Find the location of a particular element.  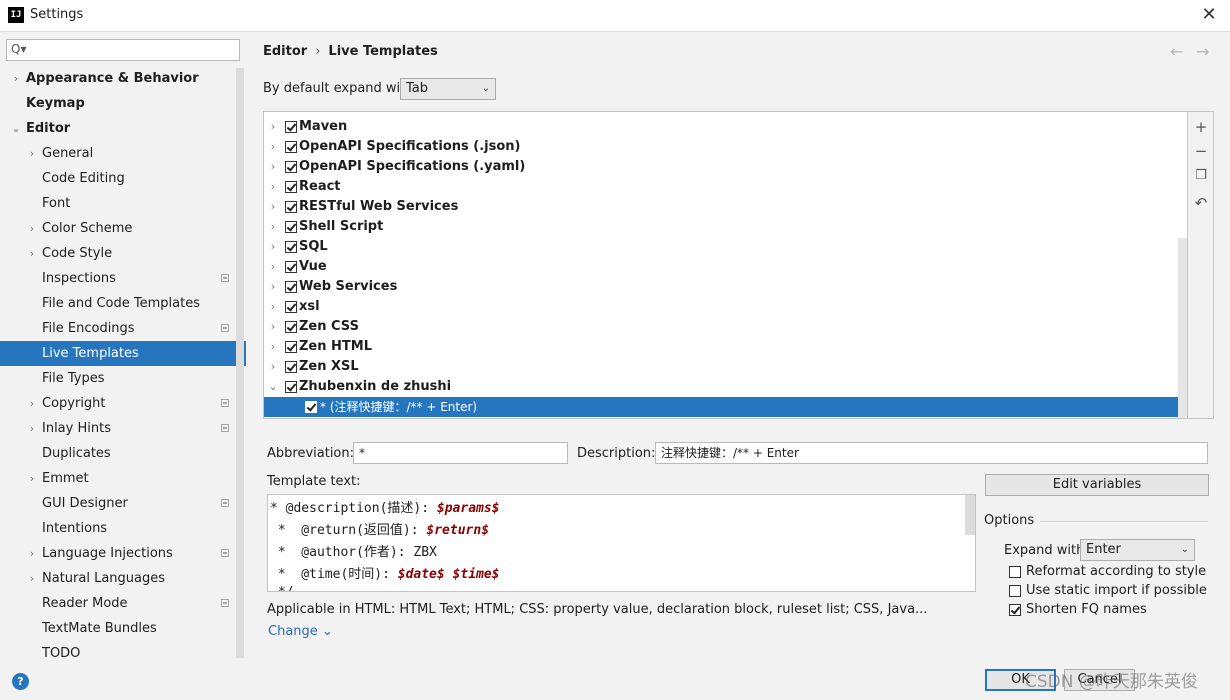

template-group-row: › React is located at coordinates (725, 187).